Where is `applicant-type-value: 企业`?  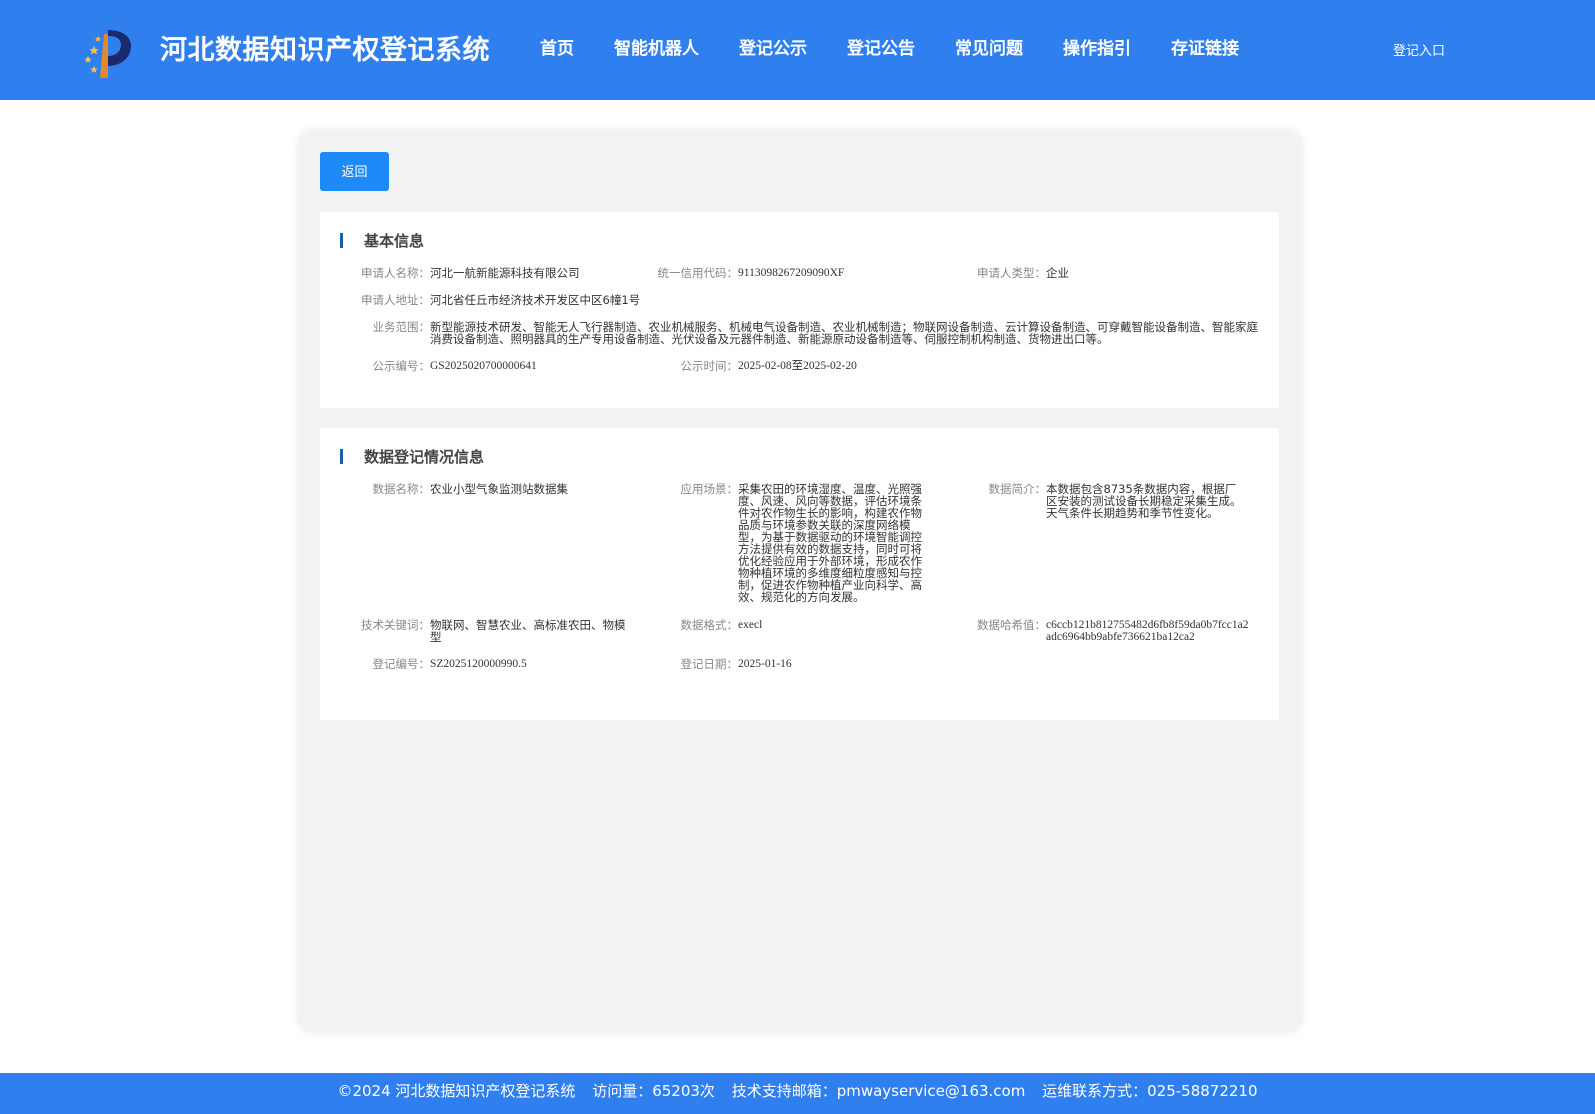
applicant-type-value: 企业 is located at coordinates (1057, 273).